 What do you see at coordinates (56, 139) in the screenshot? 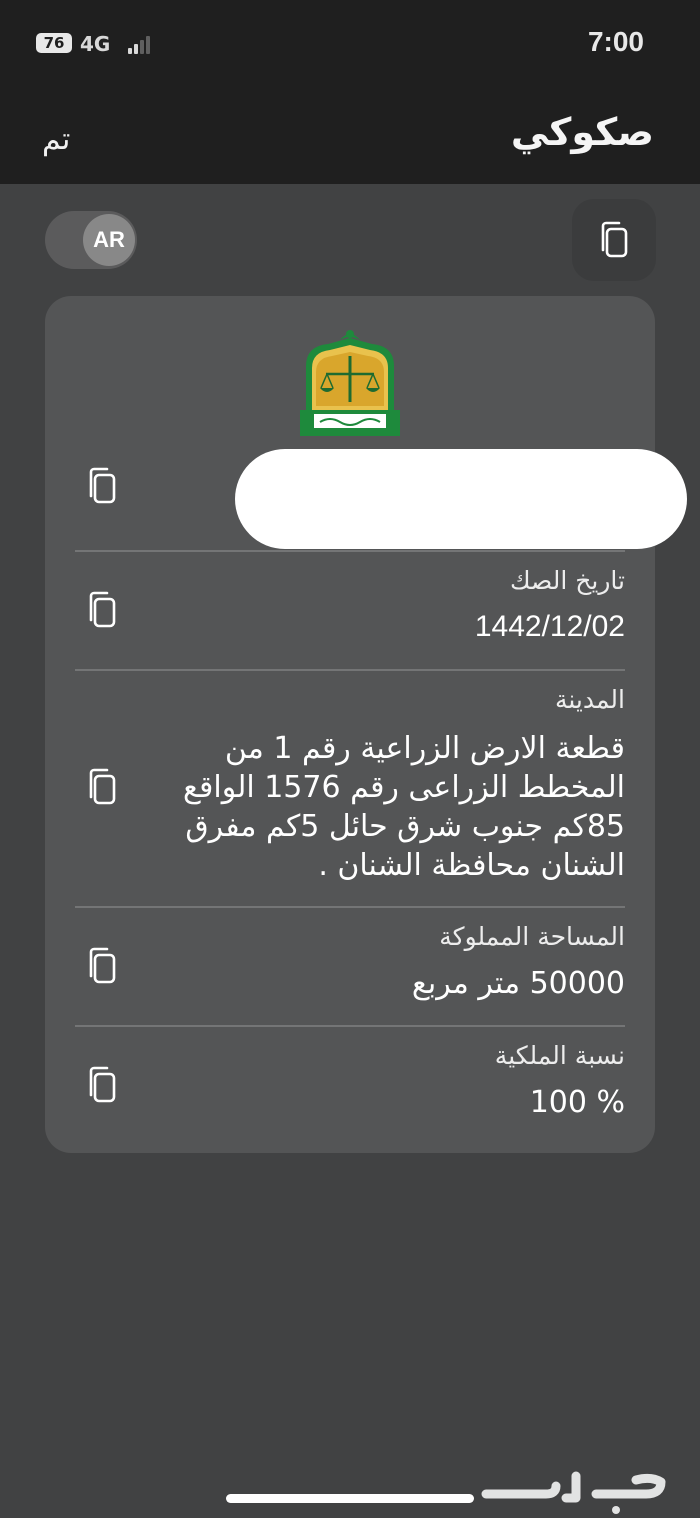
I see `done-button: تم` at bounding box center [56, 139].